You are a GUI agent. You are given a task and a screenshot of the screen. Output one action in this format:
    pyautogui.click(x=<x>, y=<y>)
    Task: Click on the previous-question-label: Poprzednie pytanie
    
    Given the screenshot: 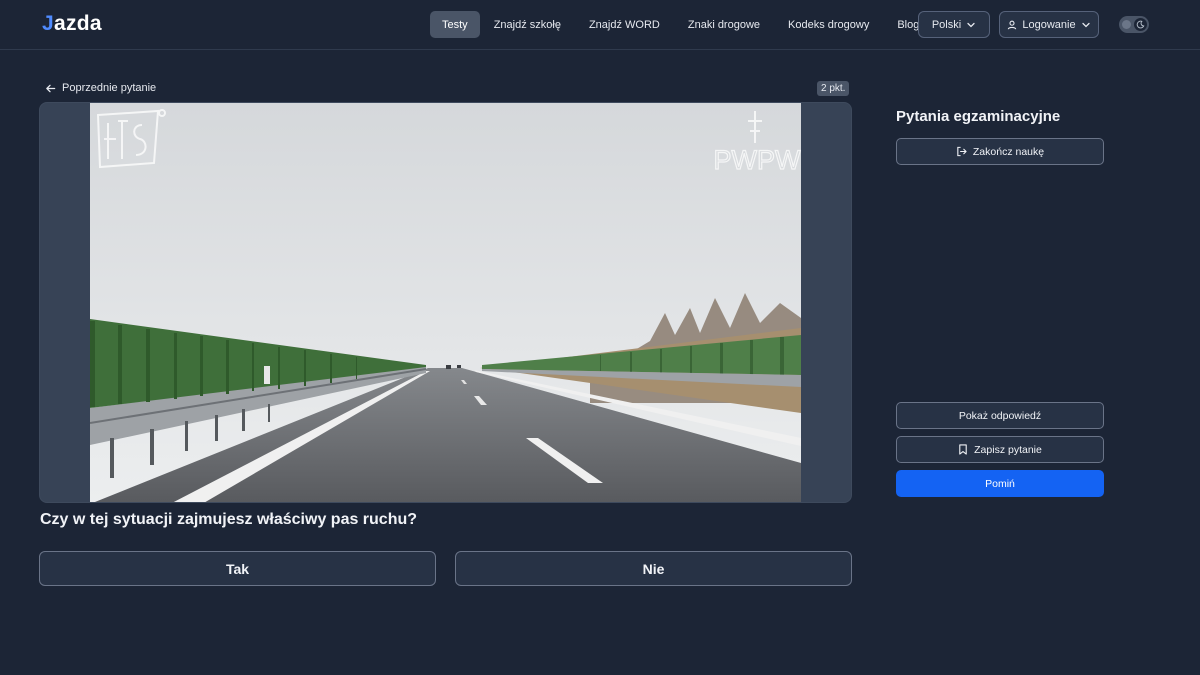 What is the action you would take?
    pyautogui.click(x=109, y=88)
    